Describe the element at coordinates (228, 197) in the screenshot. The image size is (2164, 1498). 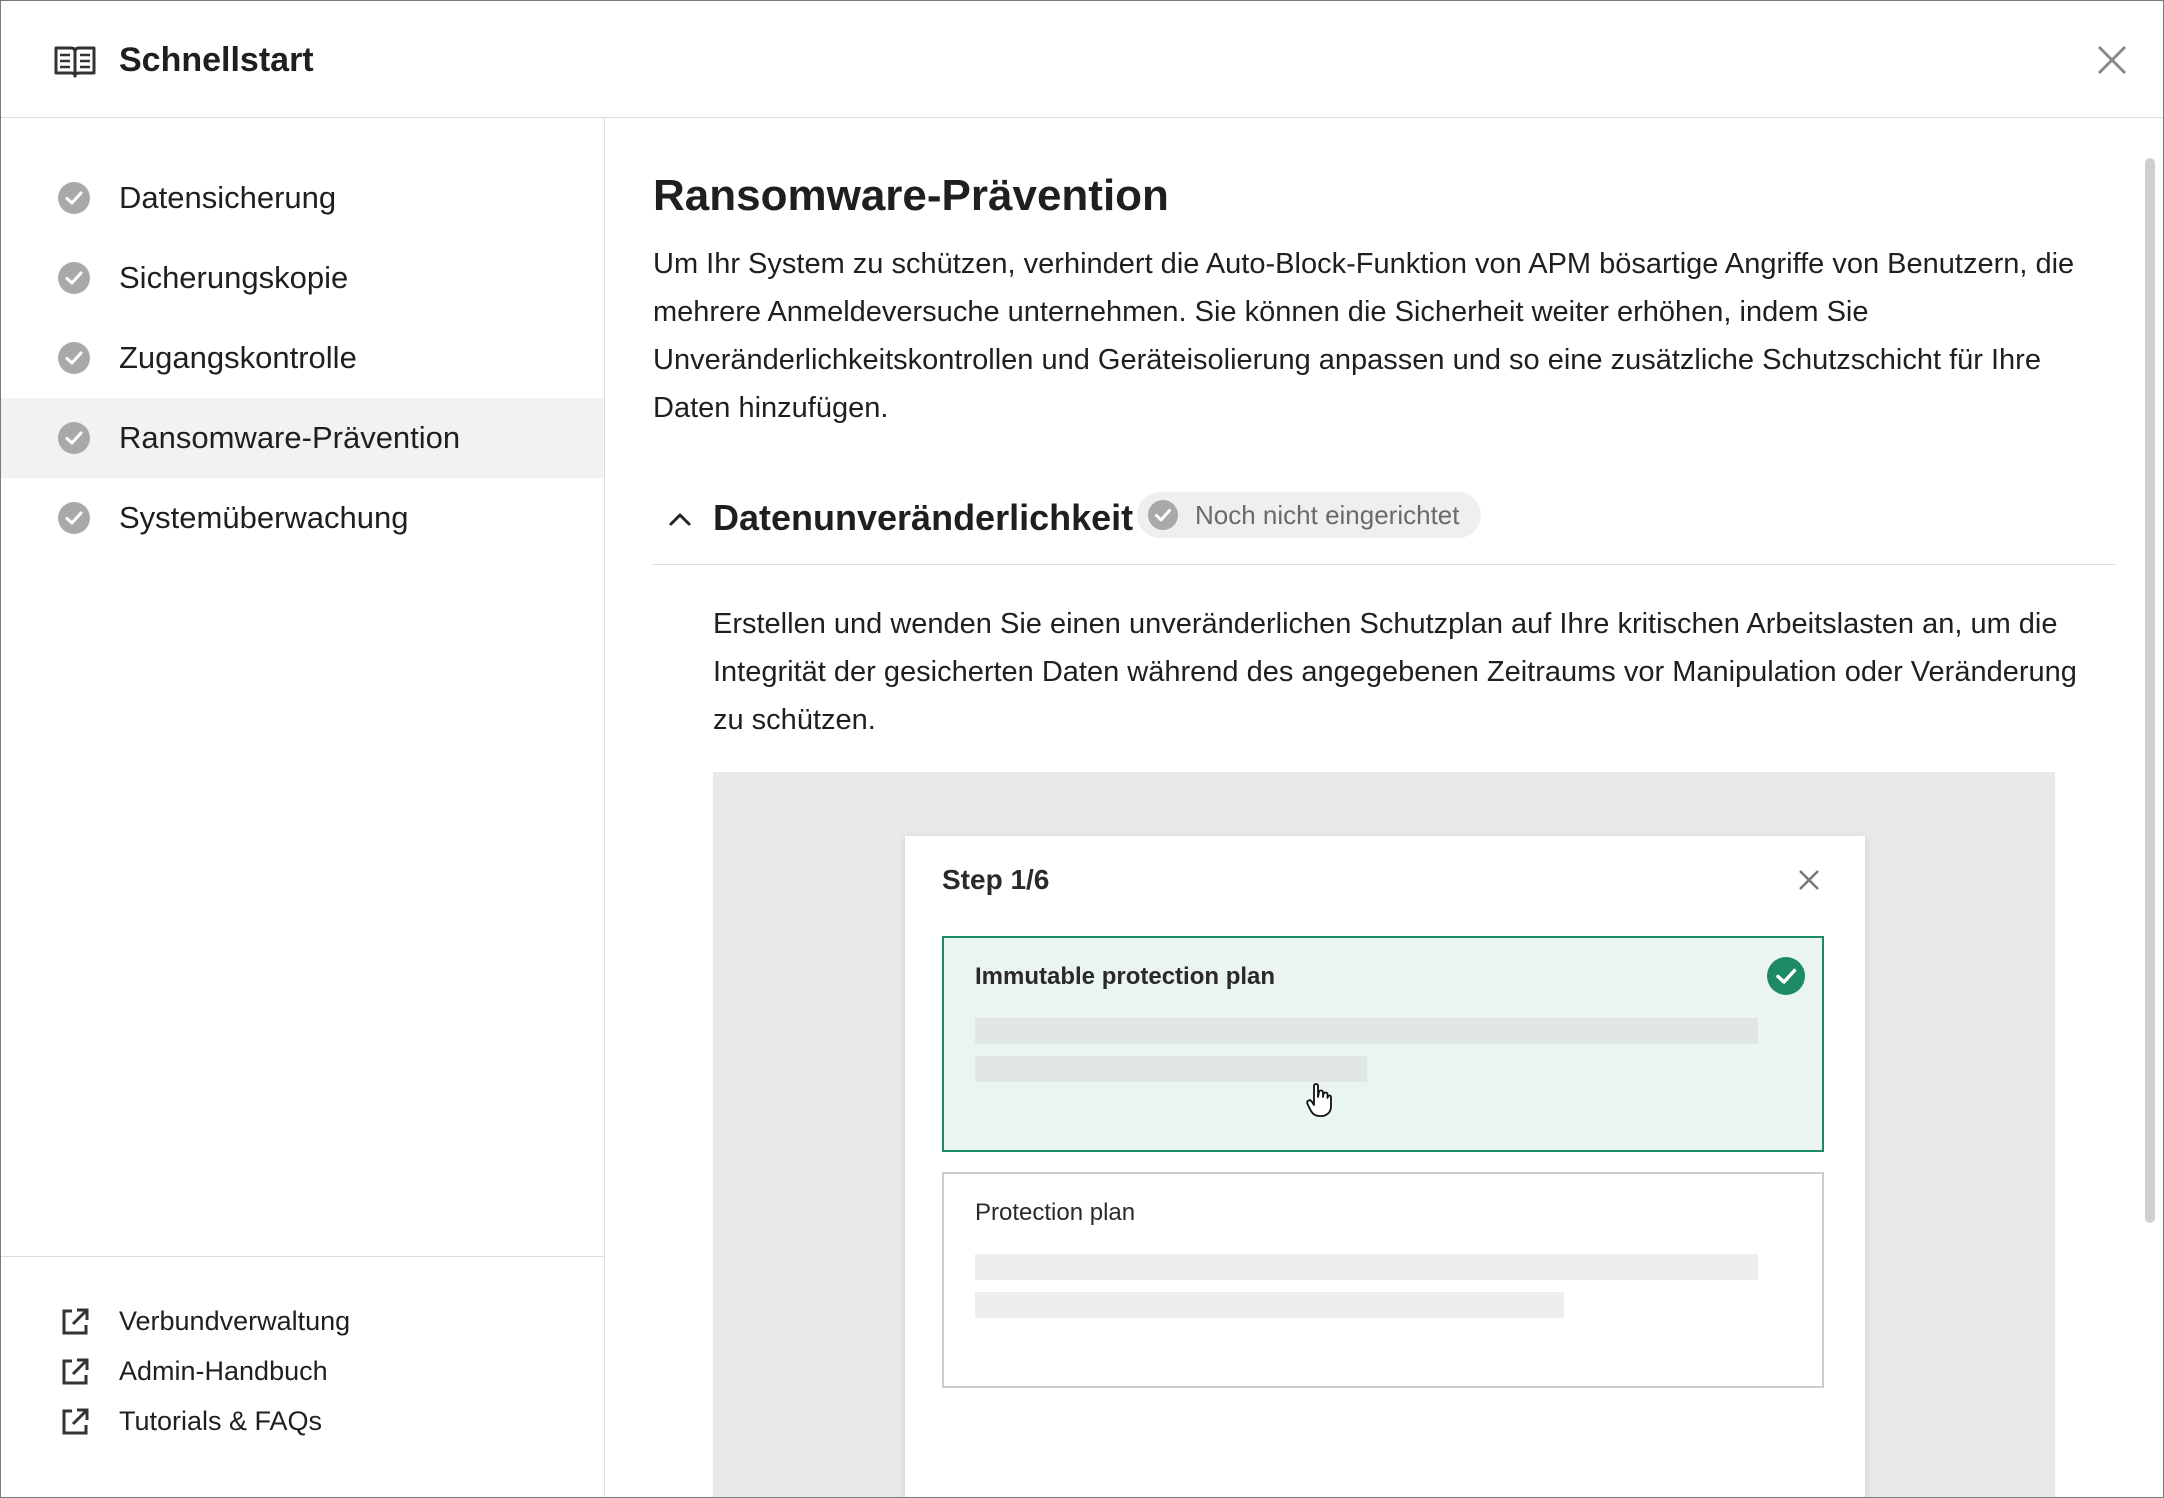
I see `sidebar-item-label: Datensicherung` at that location.